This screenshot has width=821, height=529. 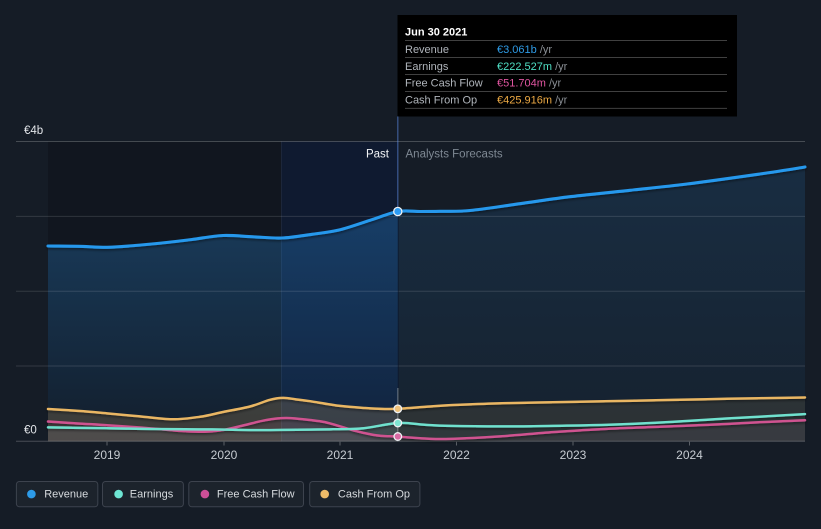 I want to click on svg-text: 2019, so click(x=107, y=455).